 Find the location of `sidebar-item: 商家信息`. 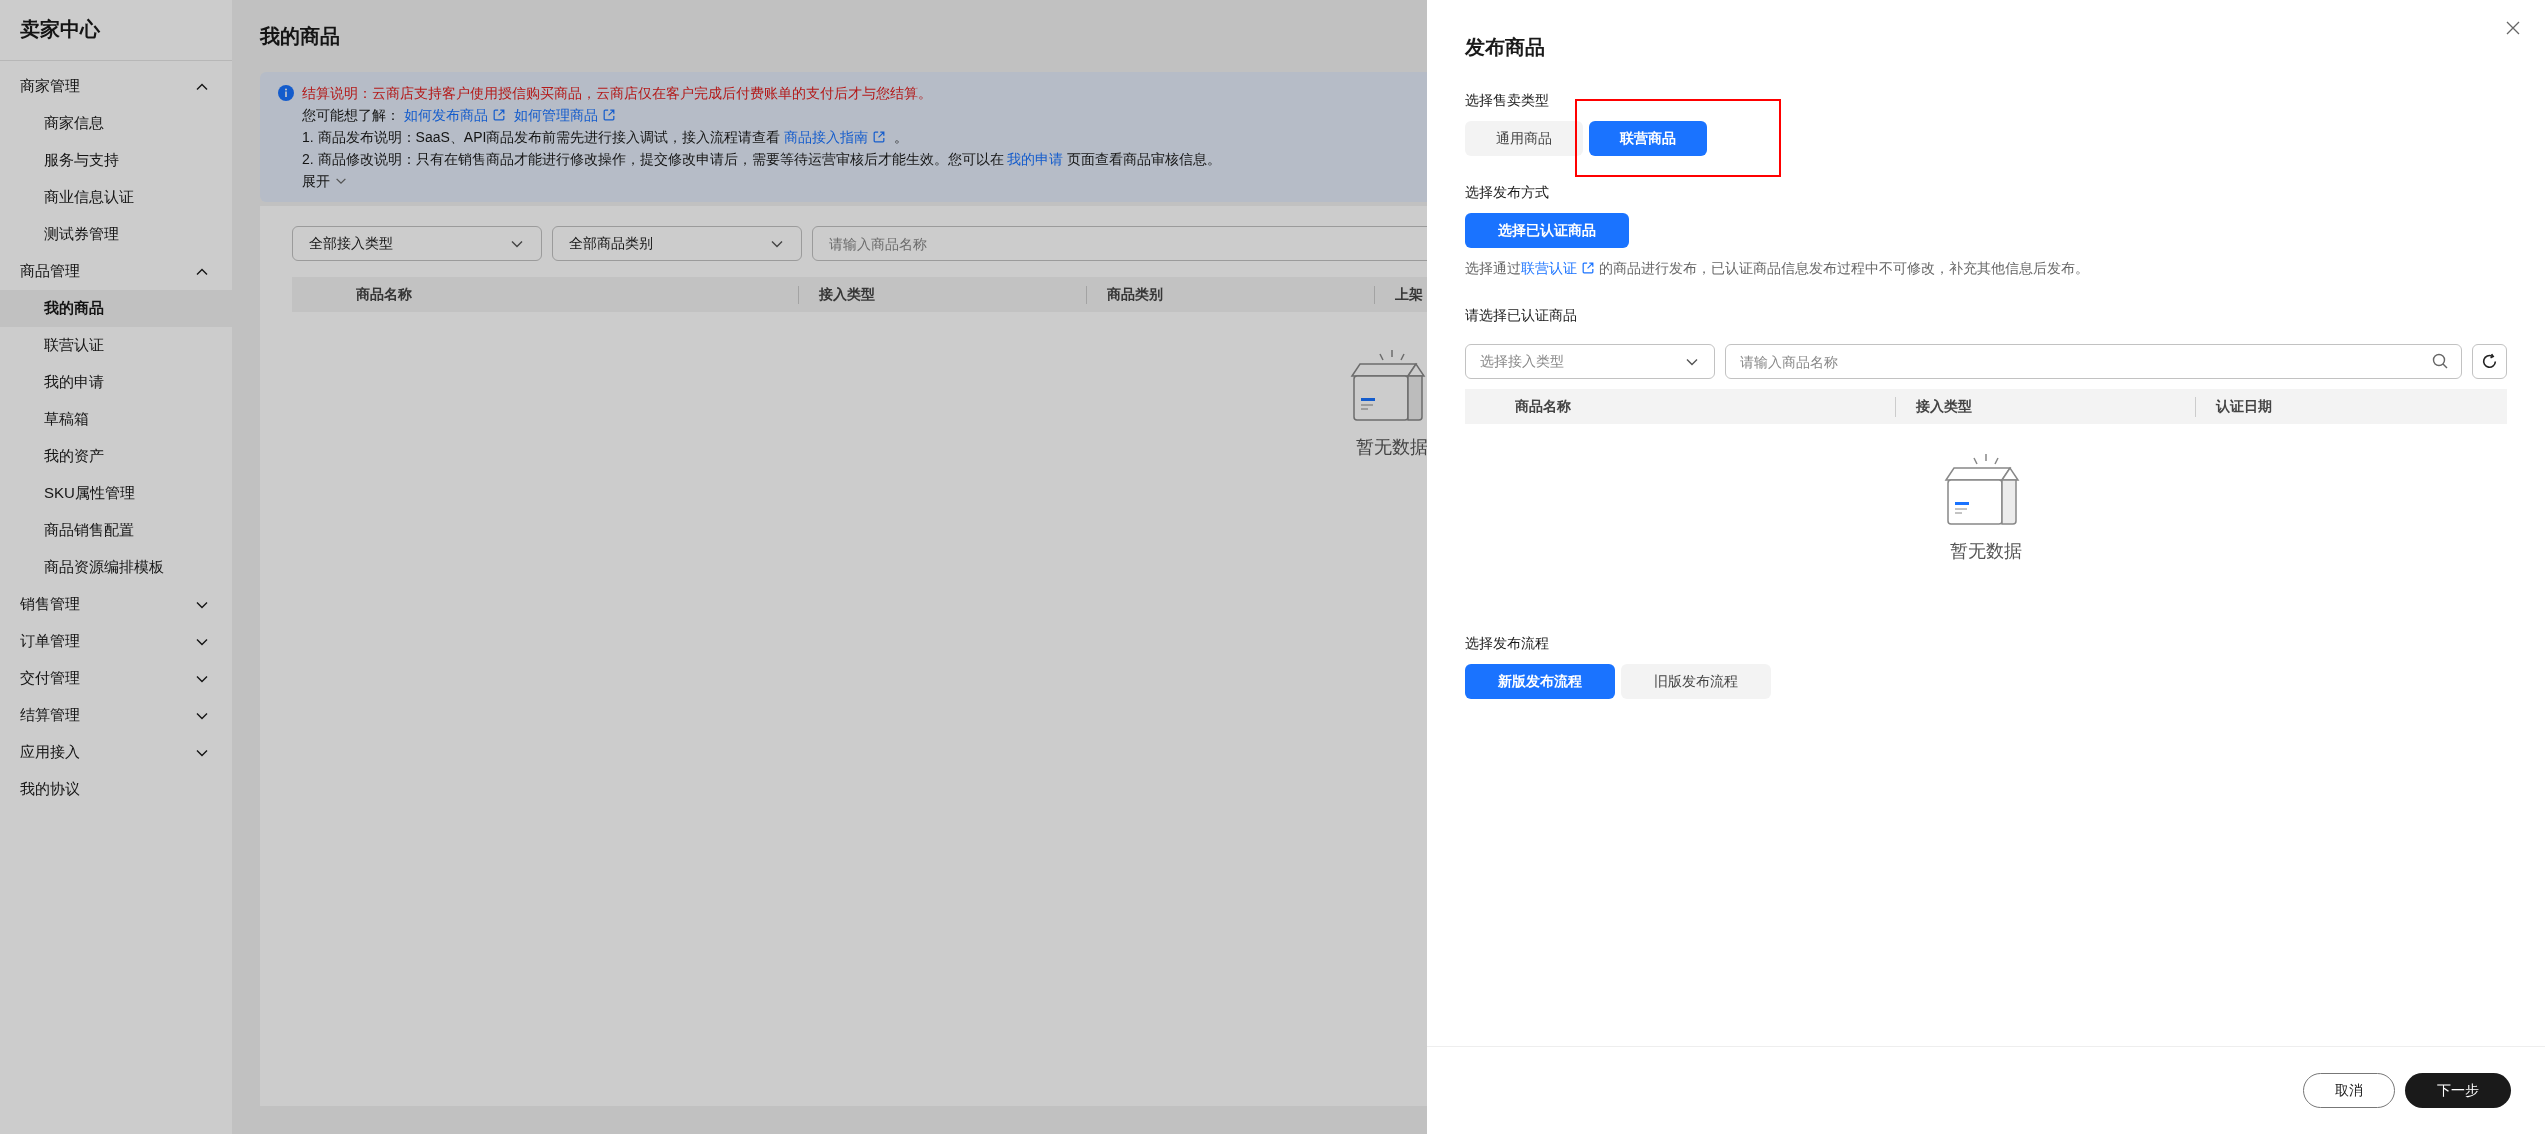

sidebar-item: 商家信息 is located at coordinates (116, 123).